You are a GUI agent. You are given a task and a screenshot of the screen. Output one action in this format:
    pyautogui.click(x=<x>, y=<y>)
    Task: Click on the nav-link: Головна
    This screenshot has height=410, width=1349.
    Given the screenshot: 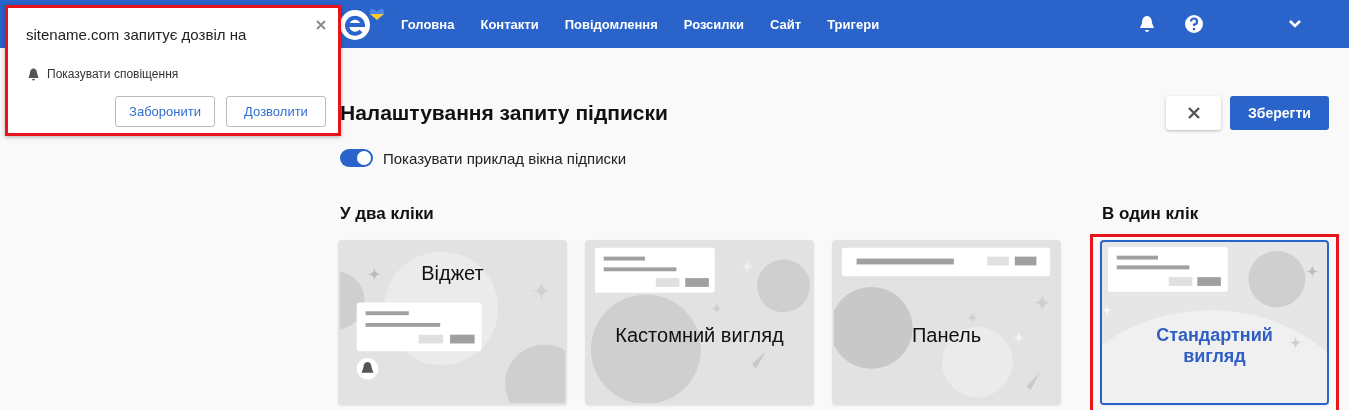 What is the action you would take?
    pyautogui.click(x=428, y=24)
    